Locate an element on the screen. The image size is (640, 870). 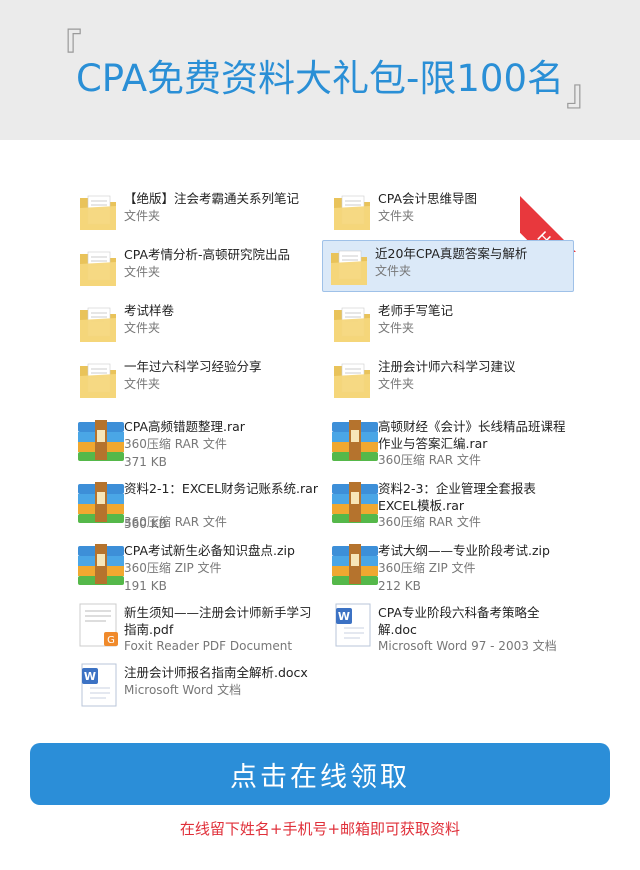
claim-button: 点击在线领取 is located at coordinates (320, 774).